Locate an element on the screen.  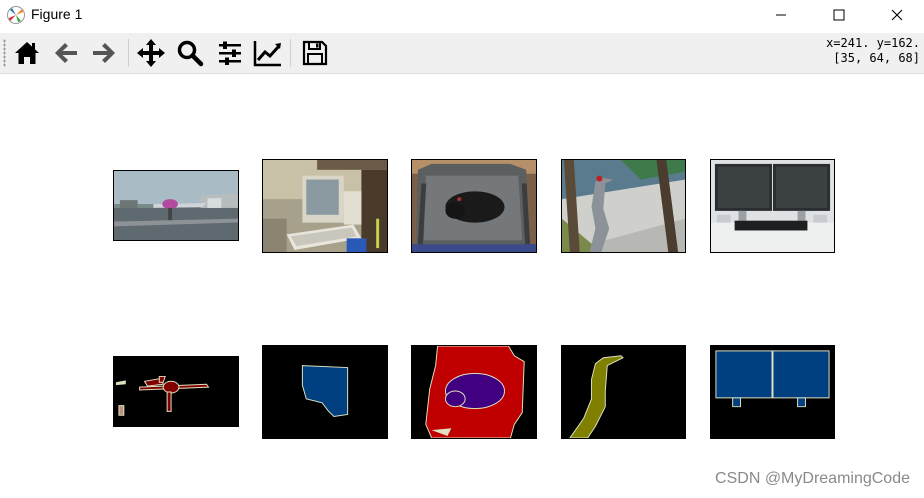
close-button is located at coordinates (897, 15).